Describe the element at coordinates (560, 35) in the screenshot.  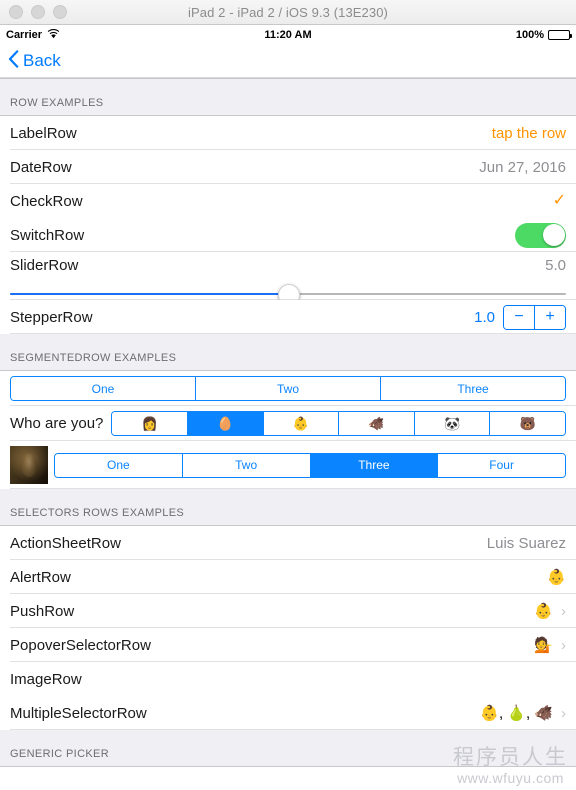
I see `battery-icon` at that location.